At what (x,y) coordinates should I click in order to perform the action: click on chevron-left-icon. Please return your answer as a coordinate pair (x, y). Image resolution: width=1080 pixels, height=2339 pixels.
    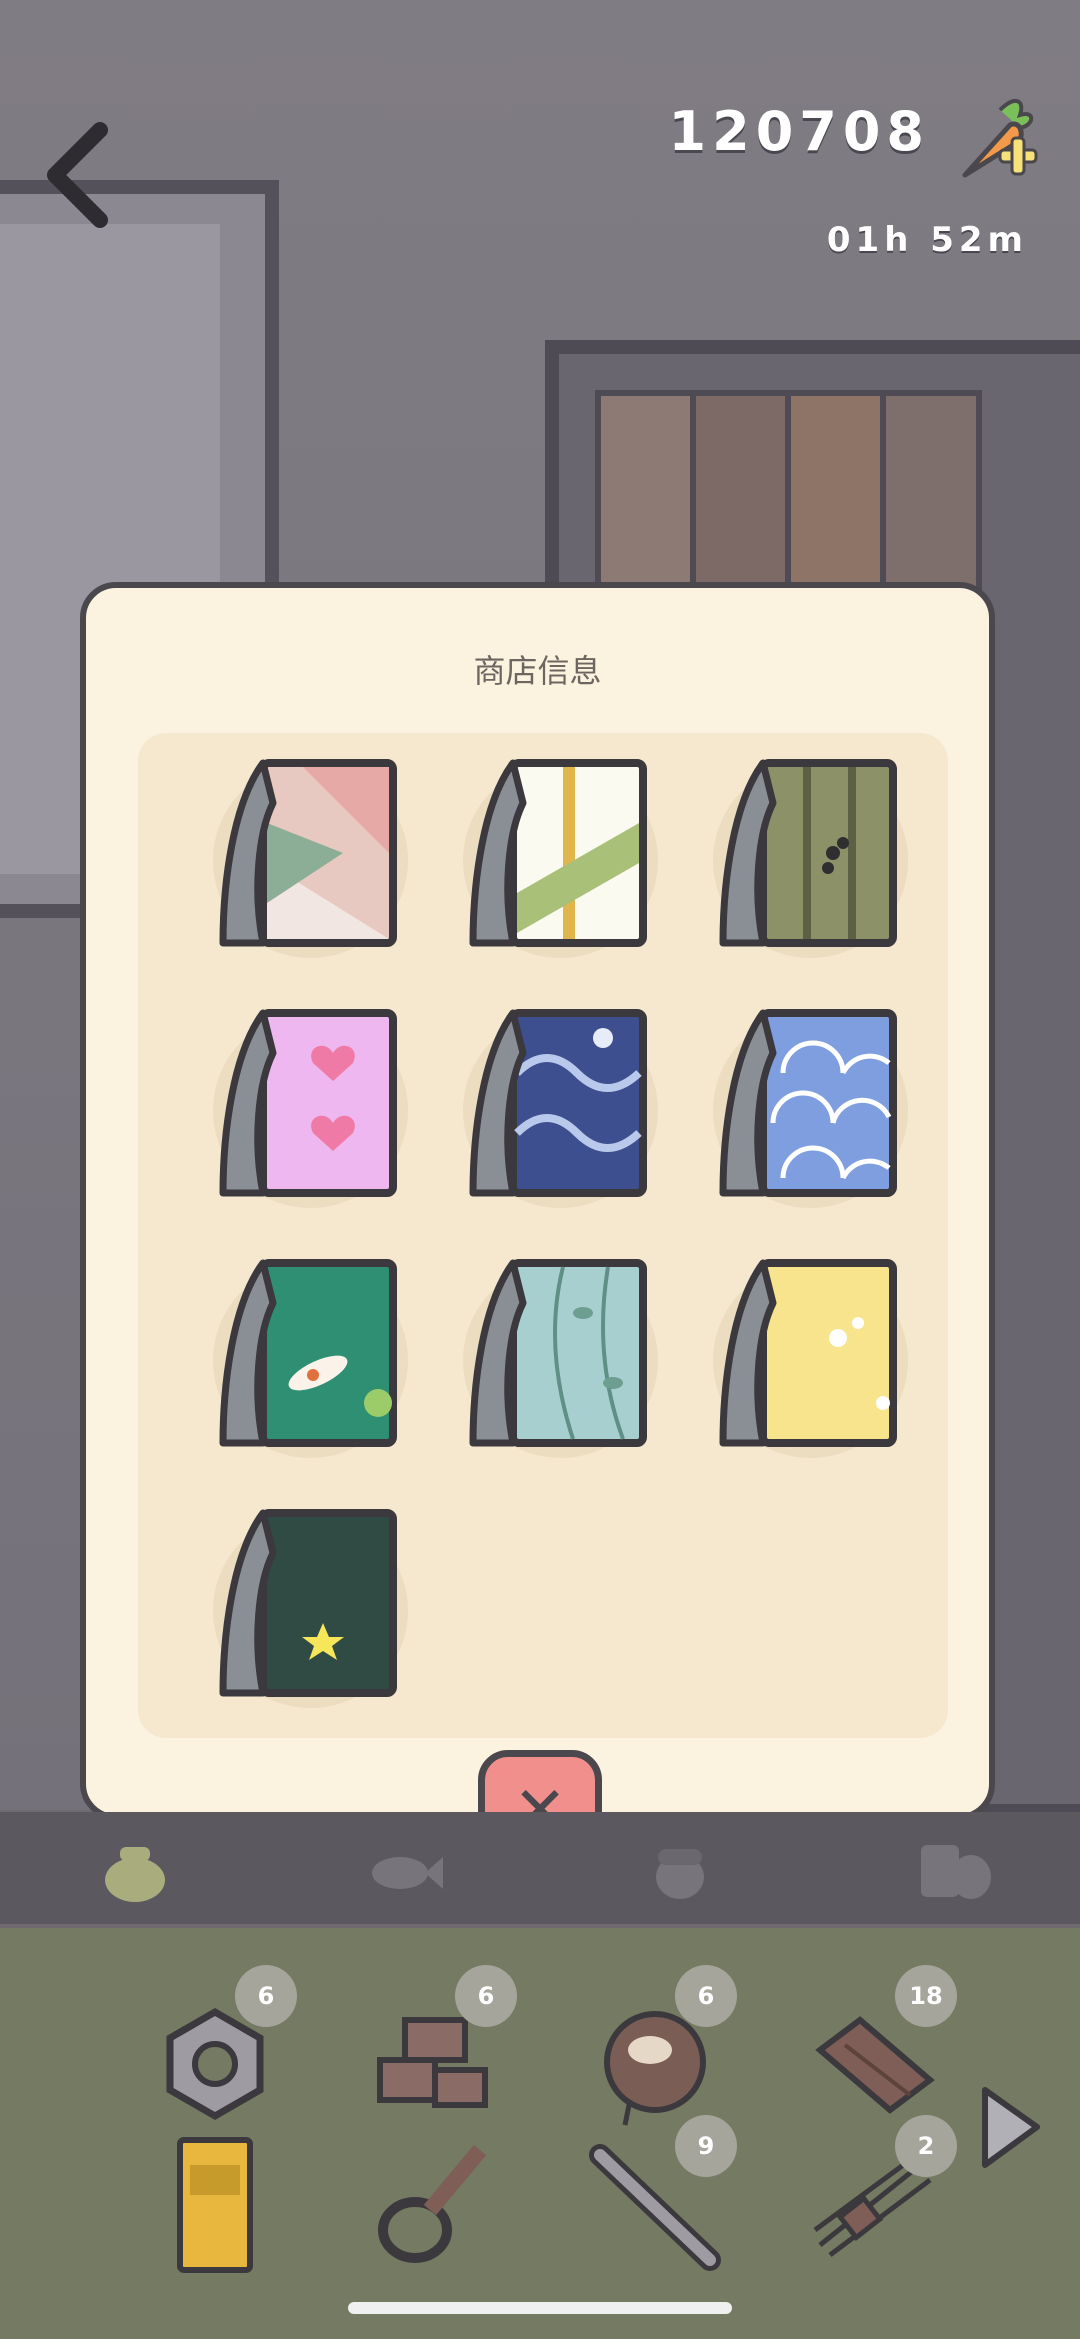
    Looking at the image, I should click on (80, 175).